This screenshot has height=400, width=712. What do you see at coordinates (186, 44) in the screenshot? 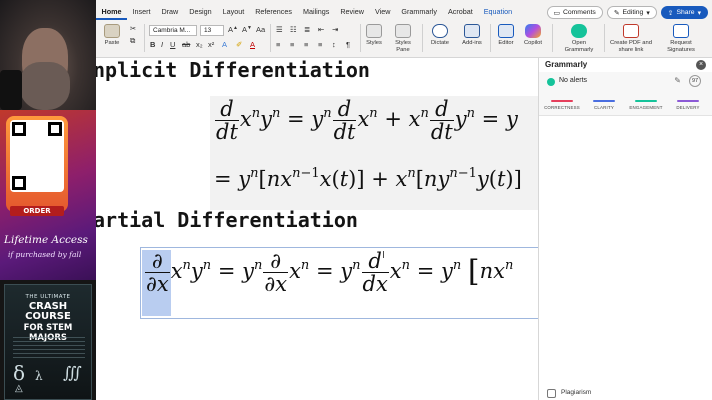
I see `strikethrough-icon: ab` at bounding box center [186, 44].